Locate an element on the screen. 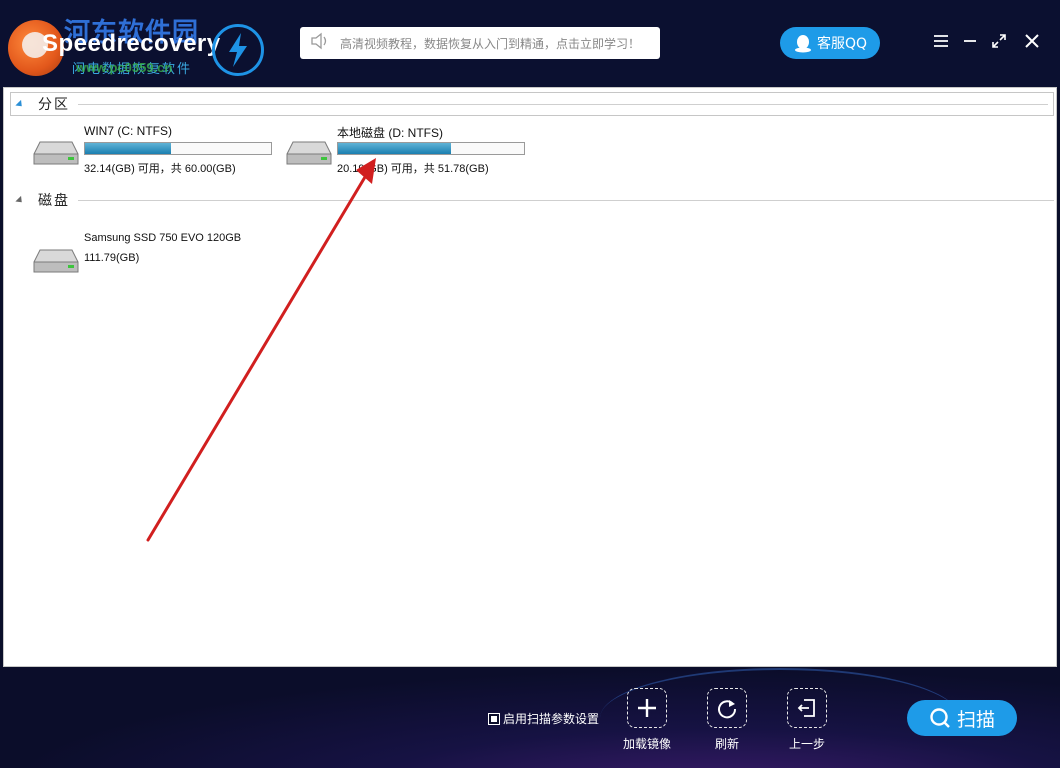  logo-watermark-url: www.pc0359.cn is located at coordinates (124, 67).